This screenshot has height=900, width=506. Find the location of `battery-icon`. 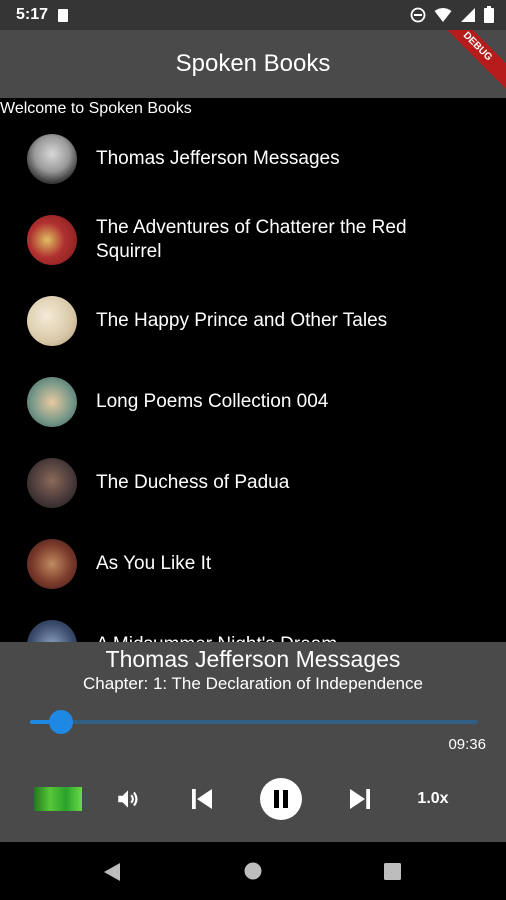

battery-icon is located at coordinates (489, 14).